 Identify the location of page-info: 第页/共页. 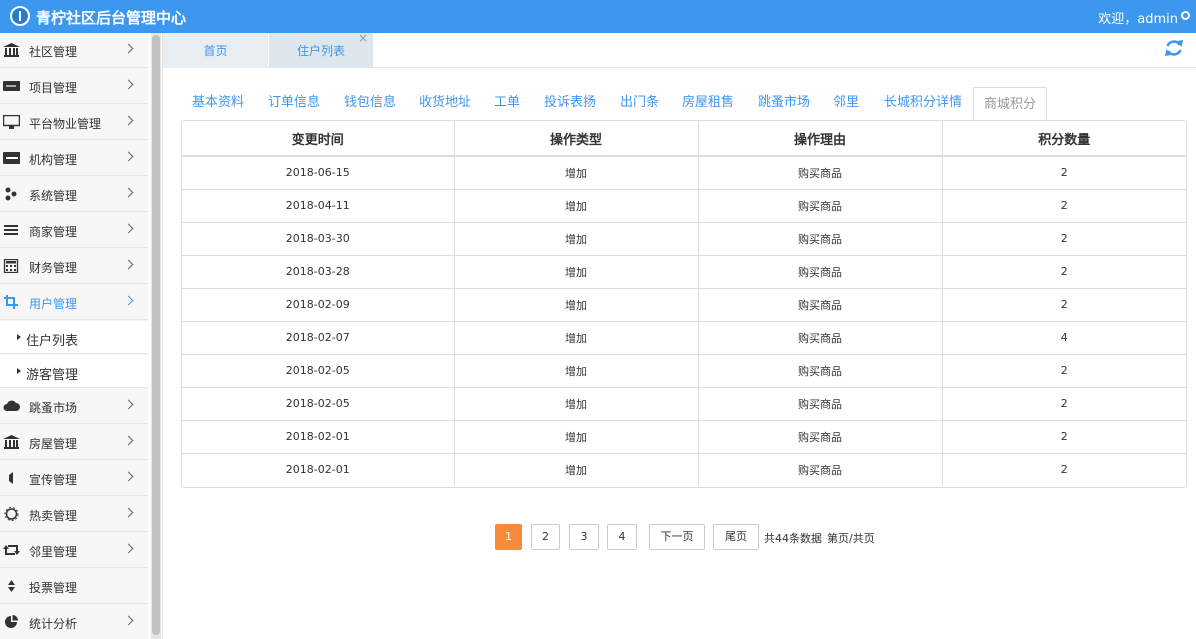
(851, 538).